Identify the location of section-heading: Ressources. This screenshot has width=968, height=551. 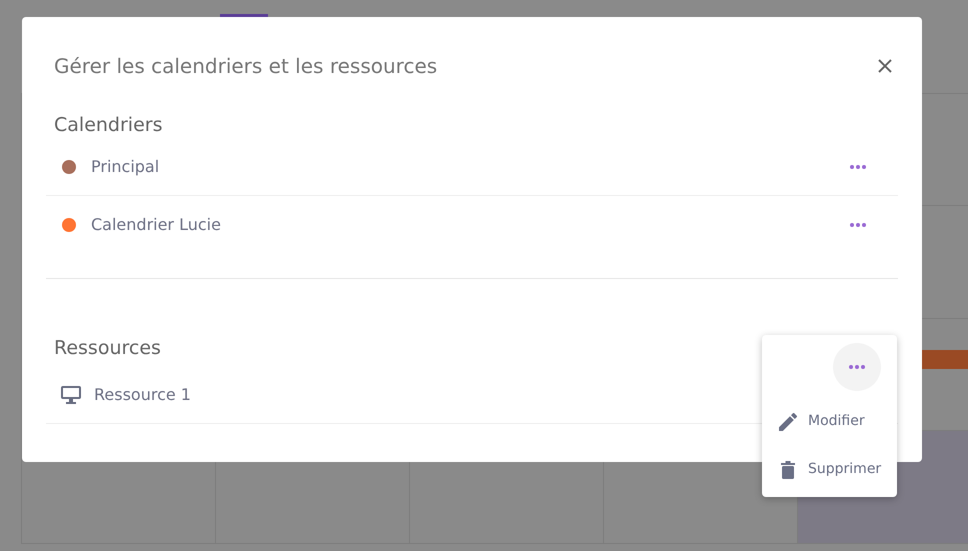
(107, 348).